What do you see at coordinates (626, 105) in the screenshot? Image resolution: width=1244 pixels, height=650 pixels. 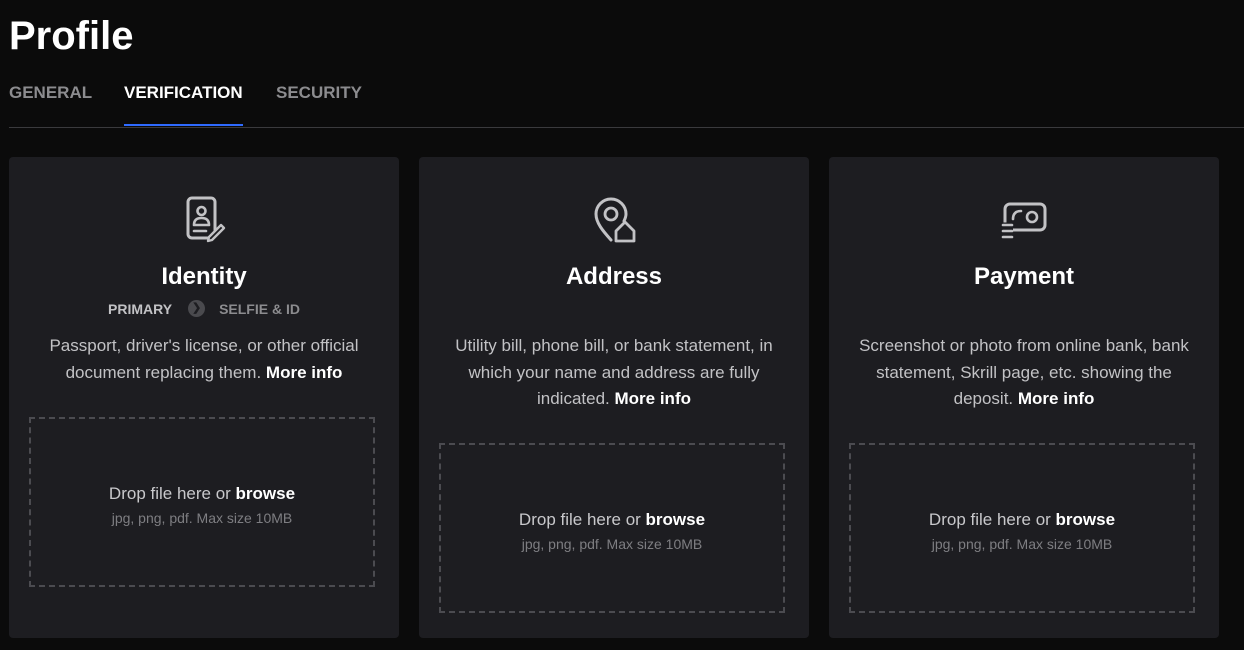 I see `profile-tabs: GENERAL VERIFICATION SECURITY` at bounding box center [626, 105].